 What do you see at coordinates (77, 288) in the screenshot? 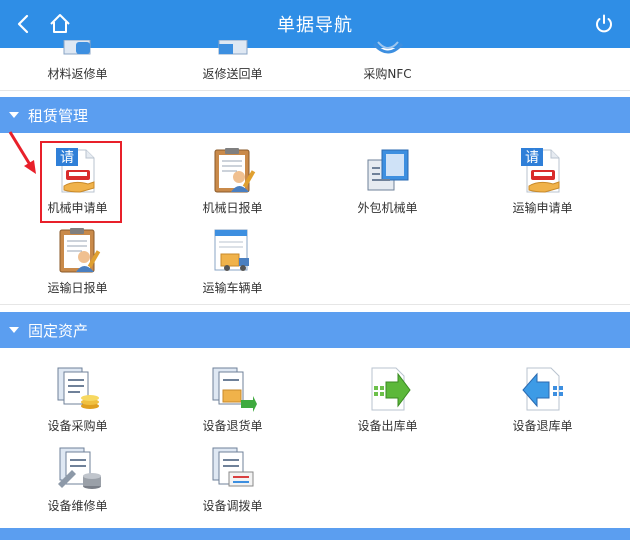
I see `menu-item-label: 运输日报单` at bounding box center [77, 288].